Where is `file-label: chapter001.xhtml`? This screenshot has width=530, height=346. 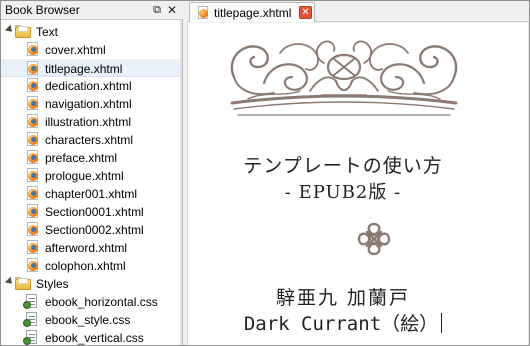 file-label: chapter001.xhtml is located at coordinates (91, 194).